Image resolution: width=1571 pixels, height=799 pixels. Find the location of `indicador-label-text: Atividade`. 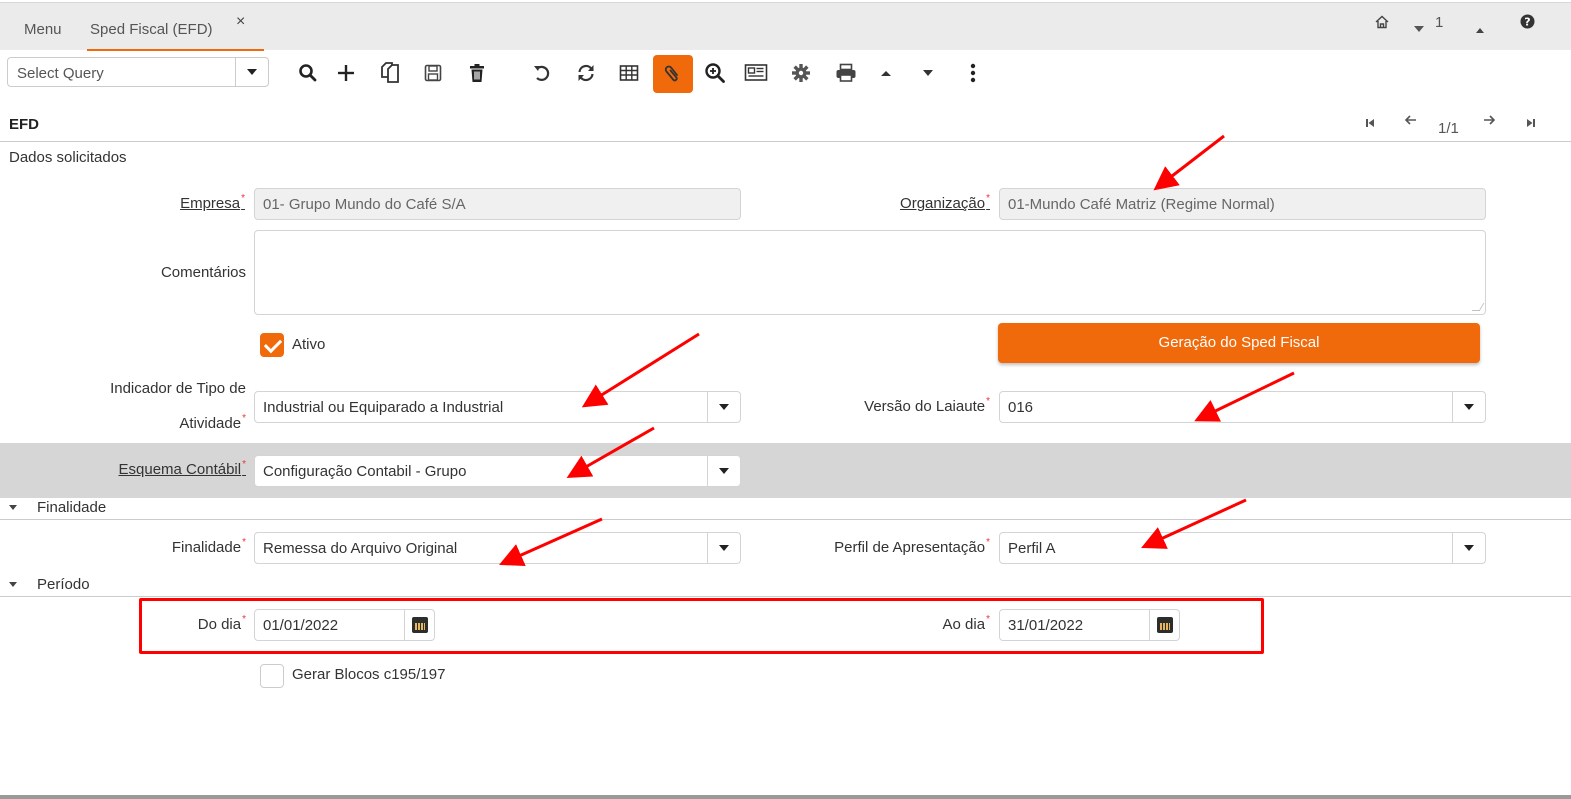

indicador-label-text: Atividade is located at coordinates (210, 423).